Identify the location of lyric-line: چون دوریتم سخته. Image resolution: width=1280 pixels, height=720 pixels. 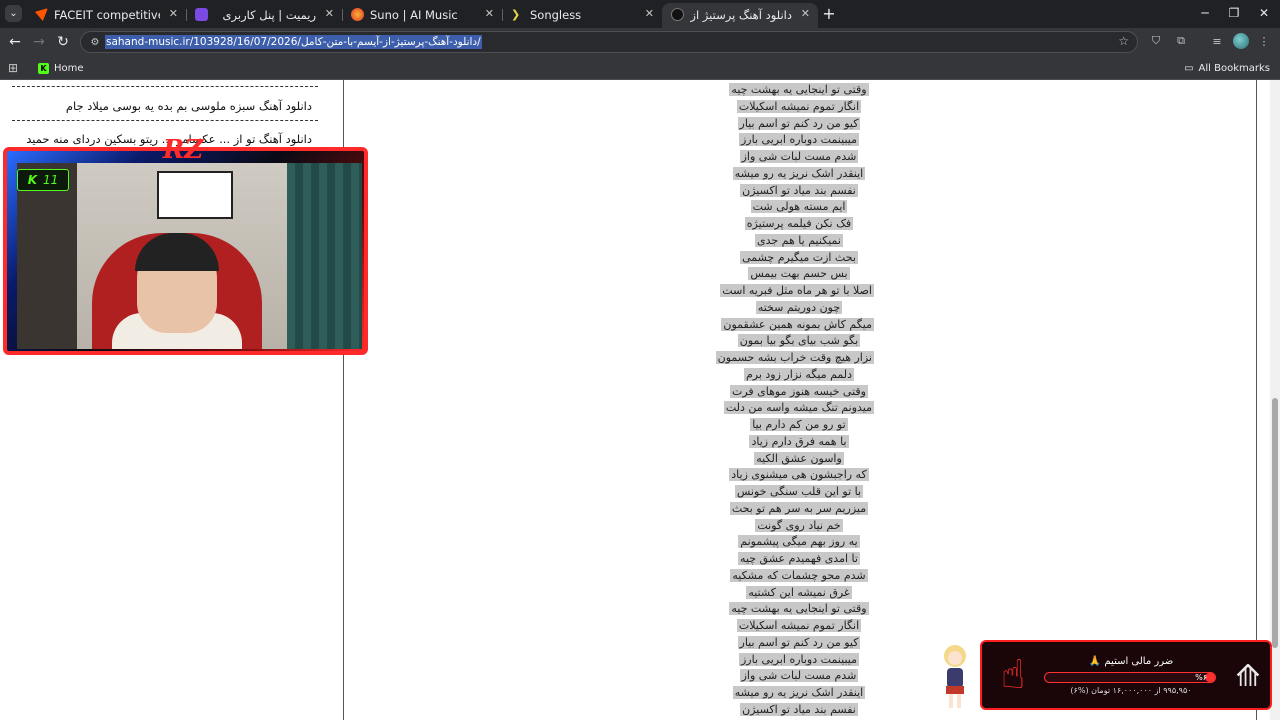
(799, 308).